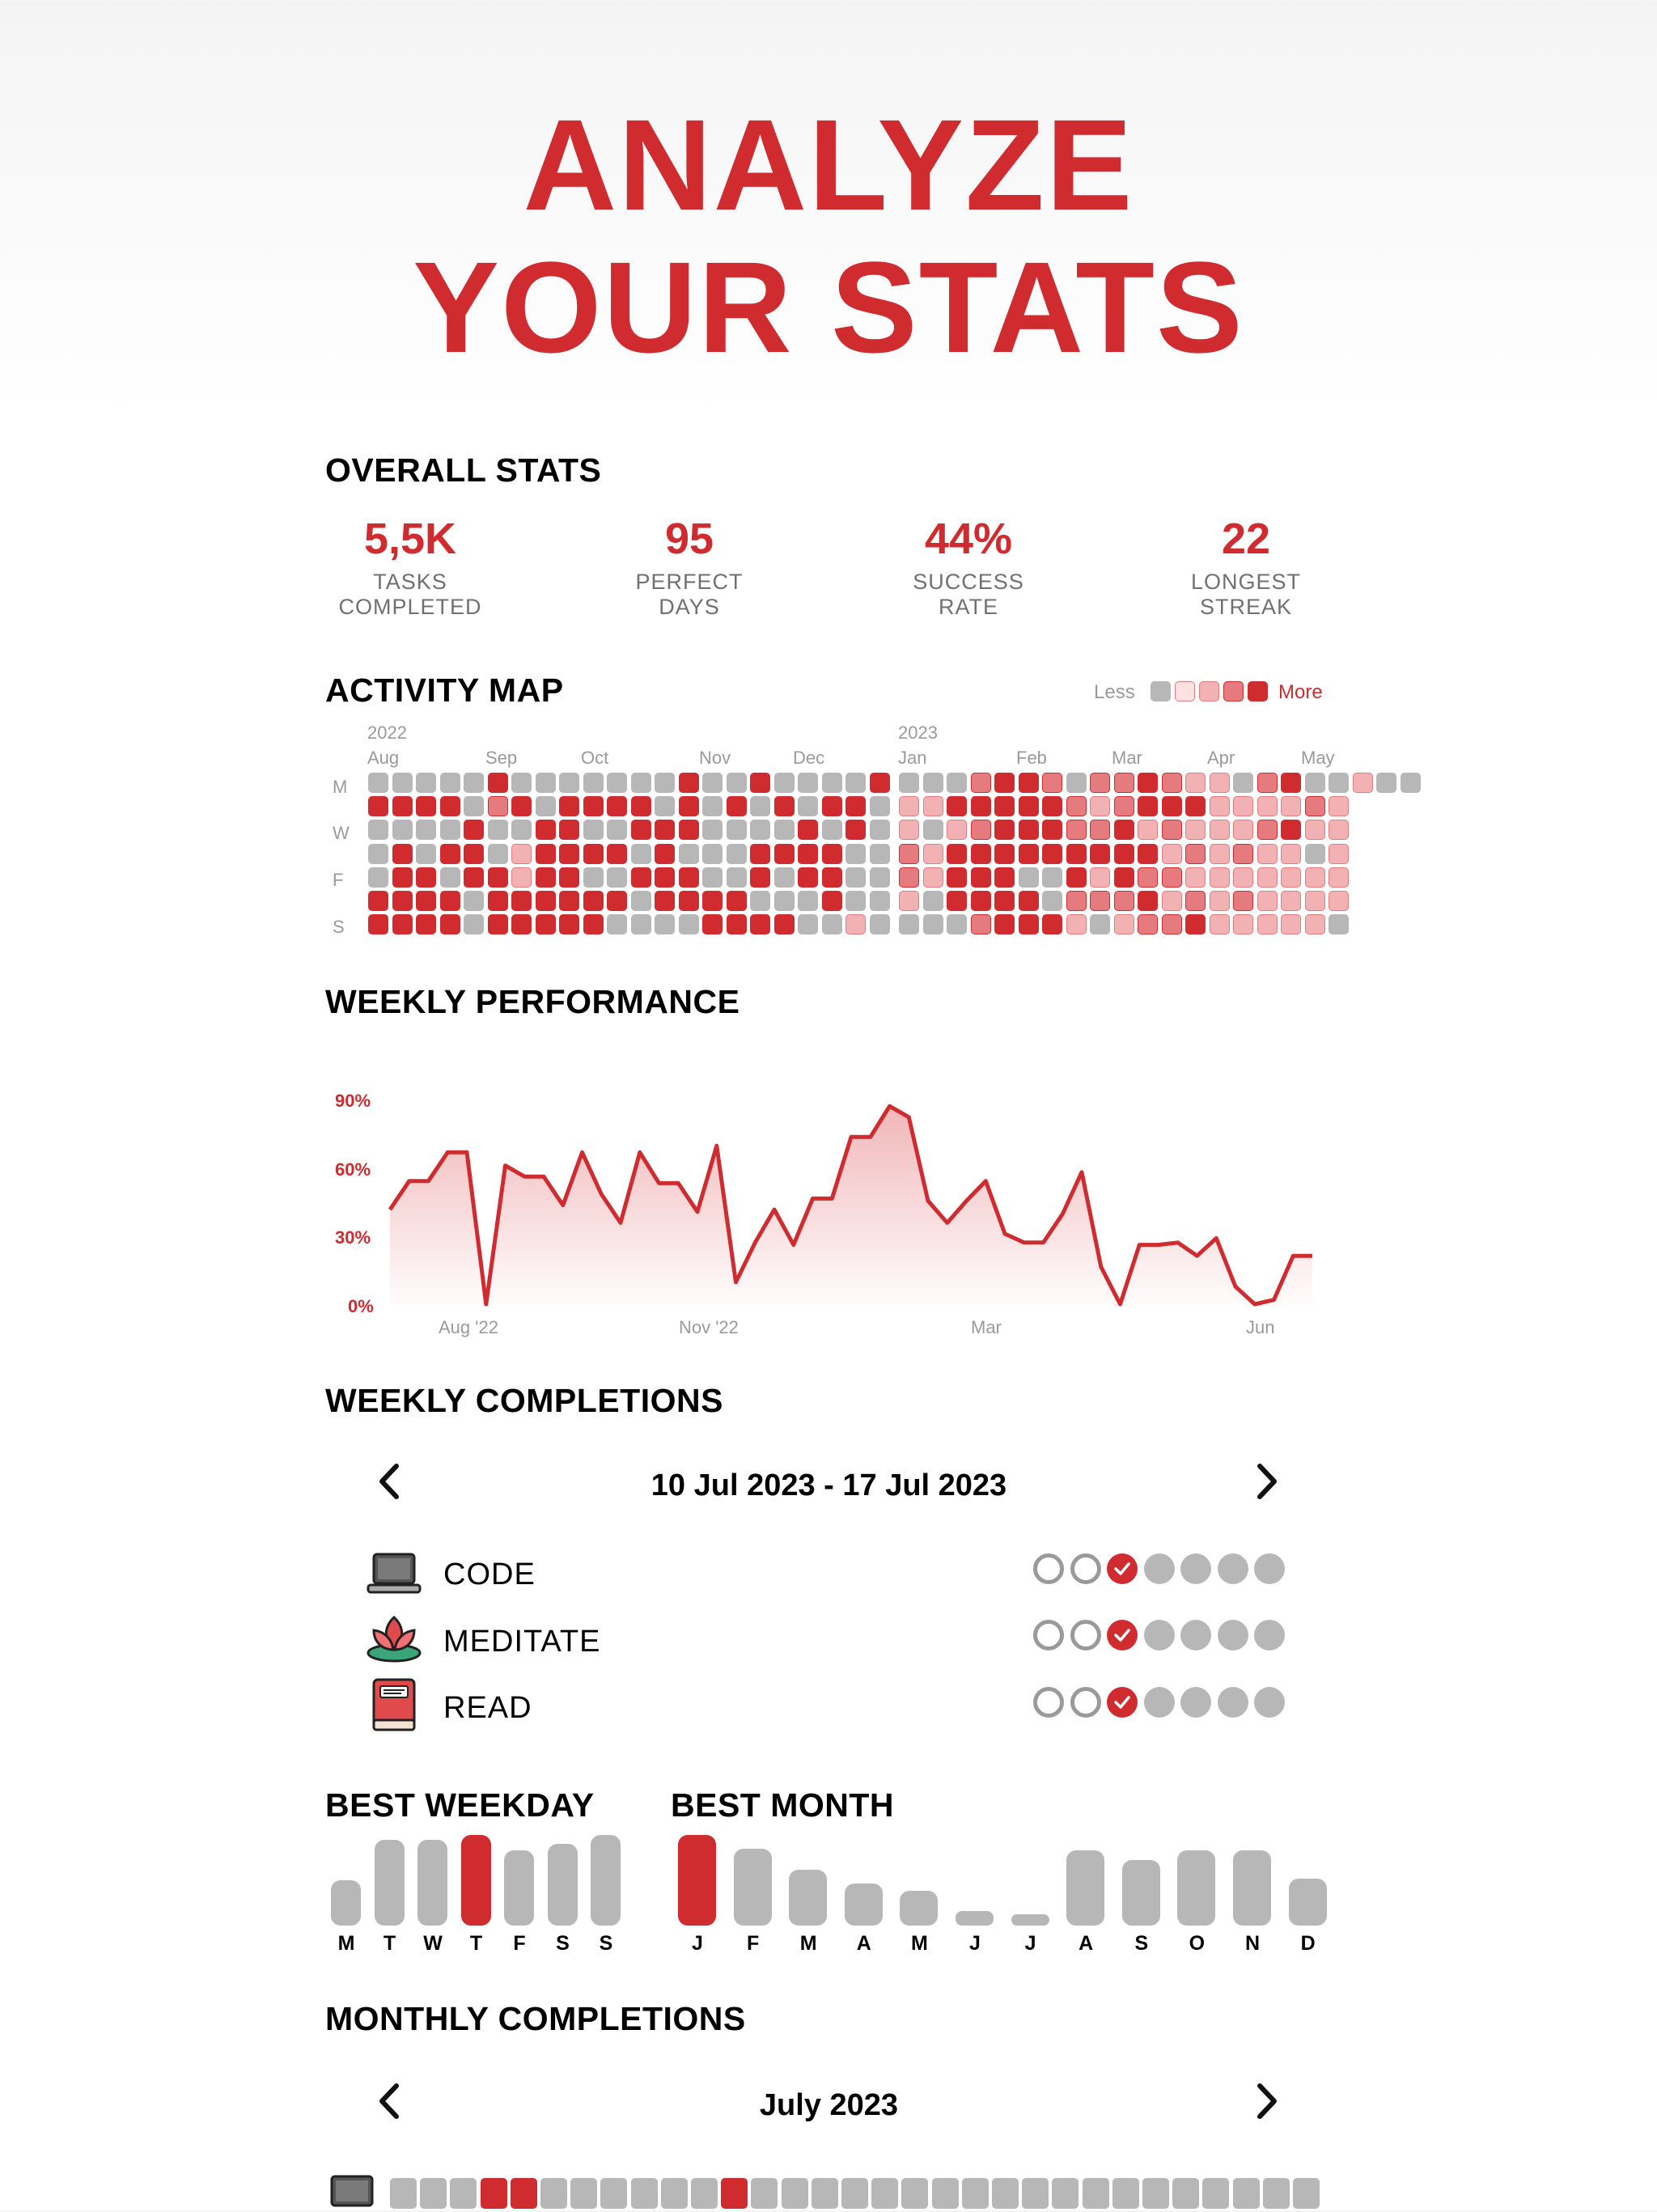 This screenshot has width=1657, height=2212. Describe the element at coordinates (1252, 1943) in the screenshot. I see `month-bar-label: N` at that location.